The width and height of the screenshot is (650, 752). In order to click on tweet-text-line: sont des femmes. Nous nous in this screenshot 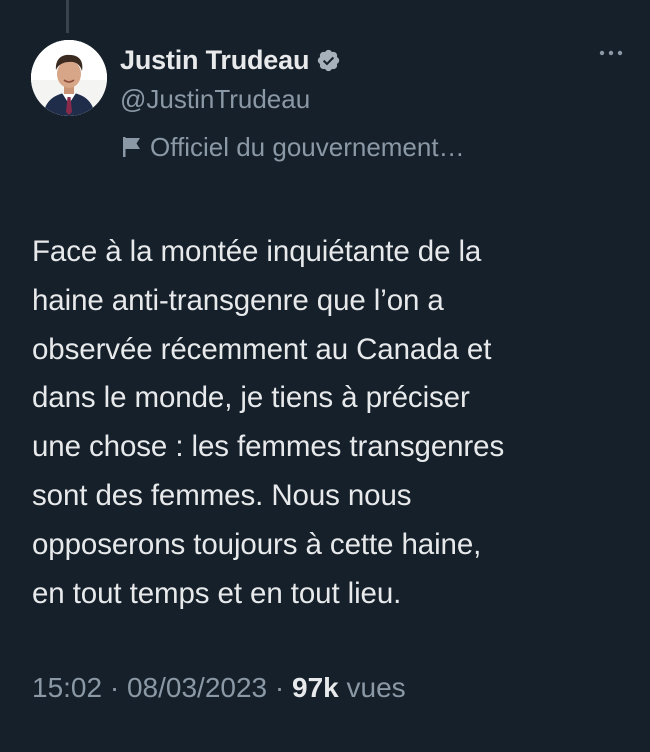, I will do `click(222, 495)`.